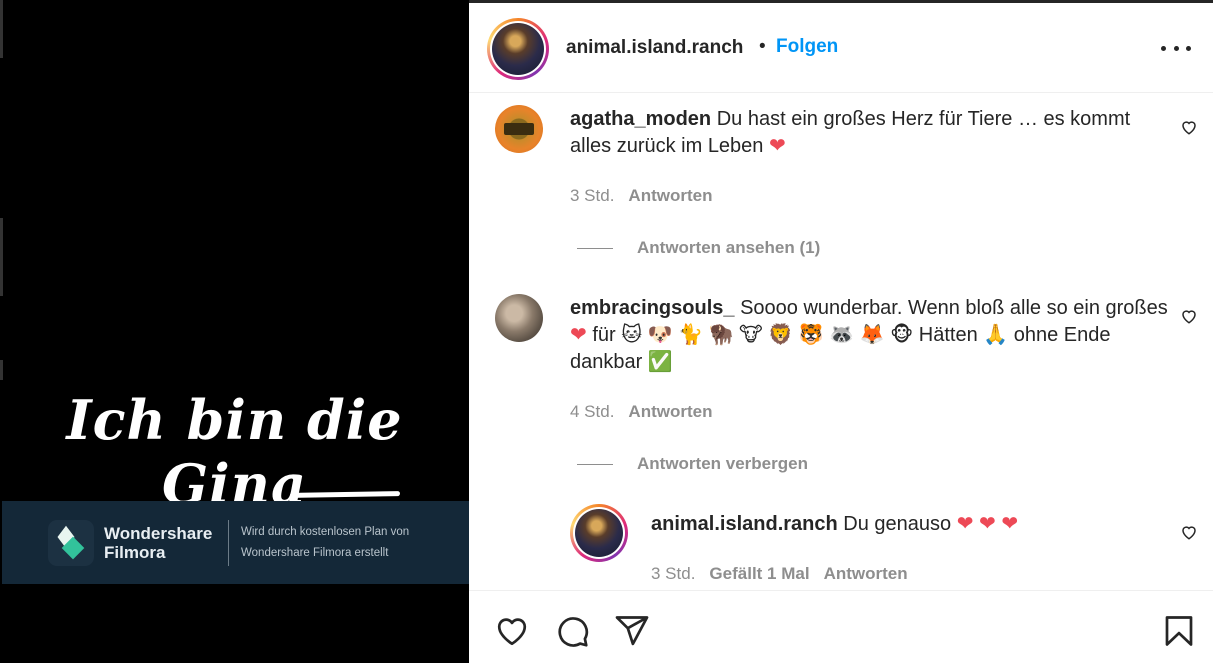  I want to click on hide-replies-button: Antworten verbergen, so click(692, 464).